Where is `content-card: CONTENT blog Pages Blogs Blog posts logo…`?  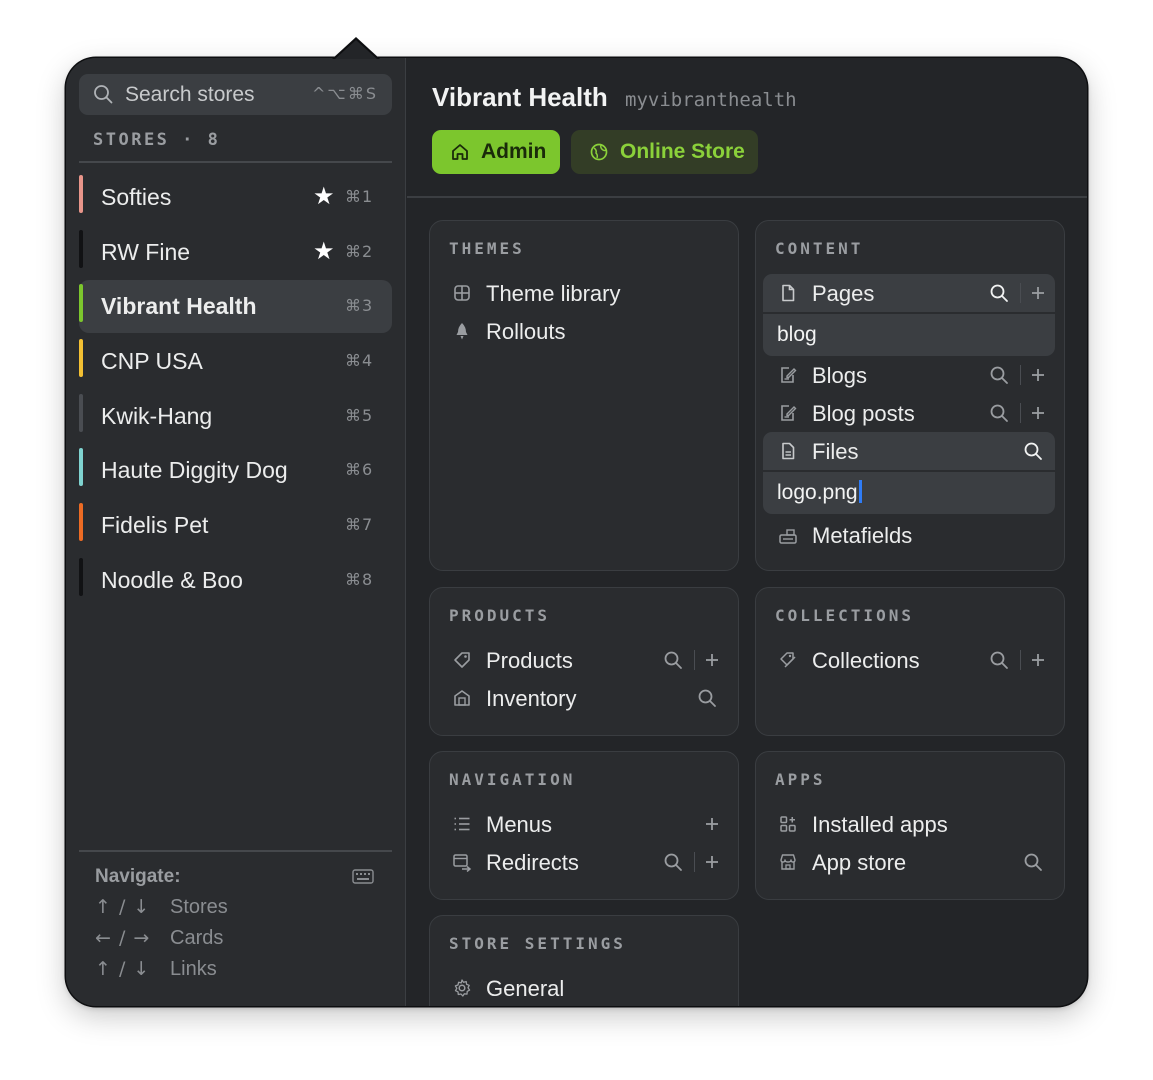
content-card: CONTENT blog Pages Blogs Blog posts logo… is located at coordinates (910, 395).